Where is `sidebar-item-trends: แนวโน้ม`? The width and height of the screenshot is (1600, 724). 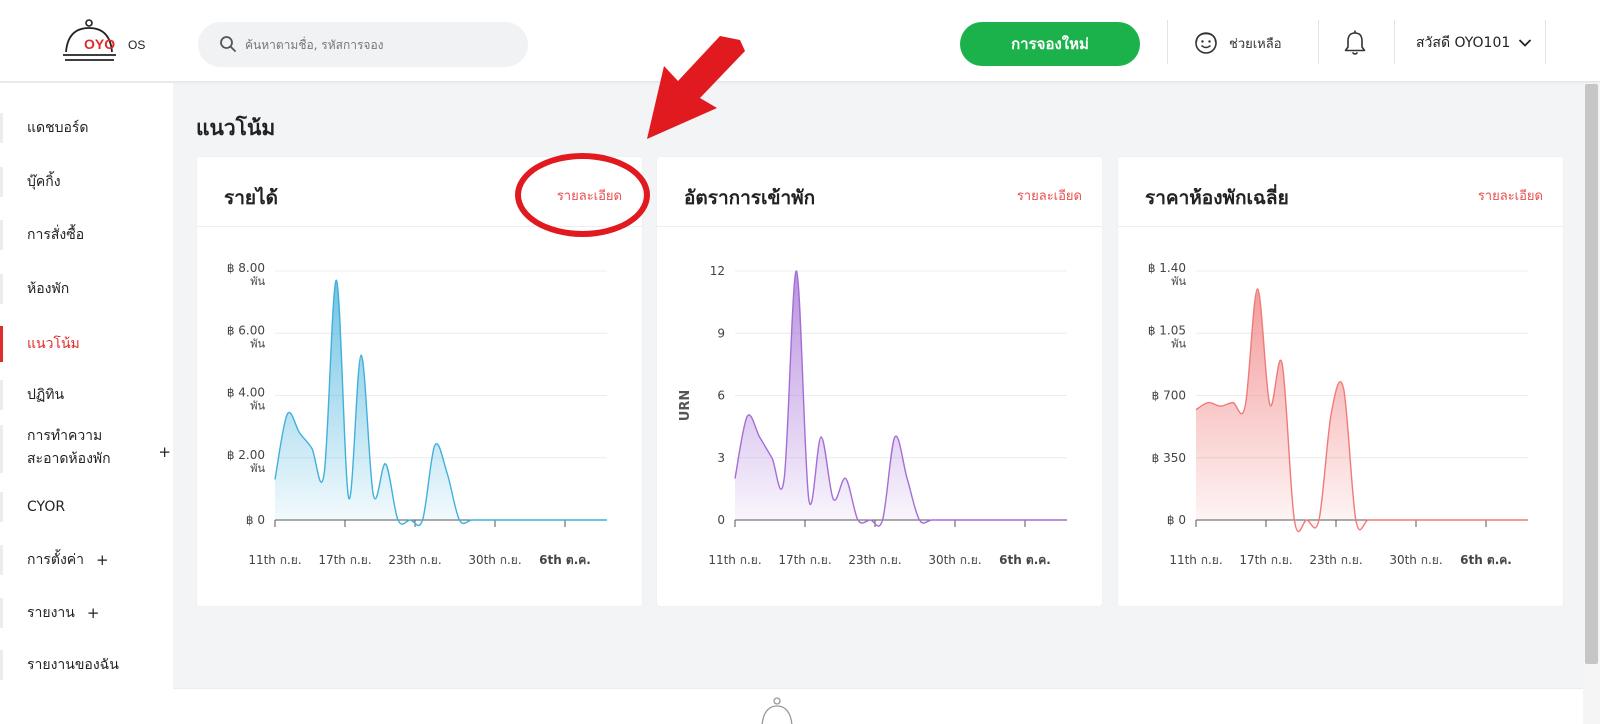
sidebar-item-trends: แนวโน้ม is located at coordinates (86, 344).